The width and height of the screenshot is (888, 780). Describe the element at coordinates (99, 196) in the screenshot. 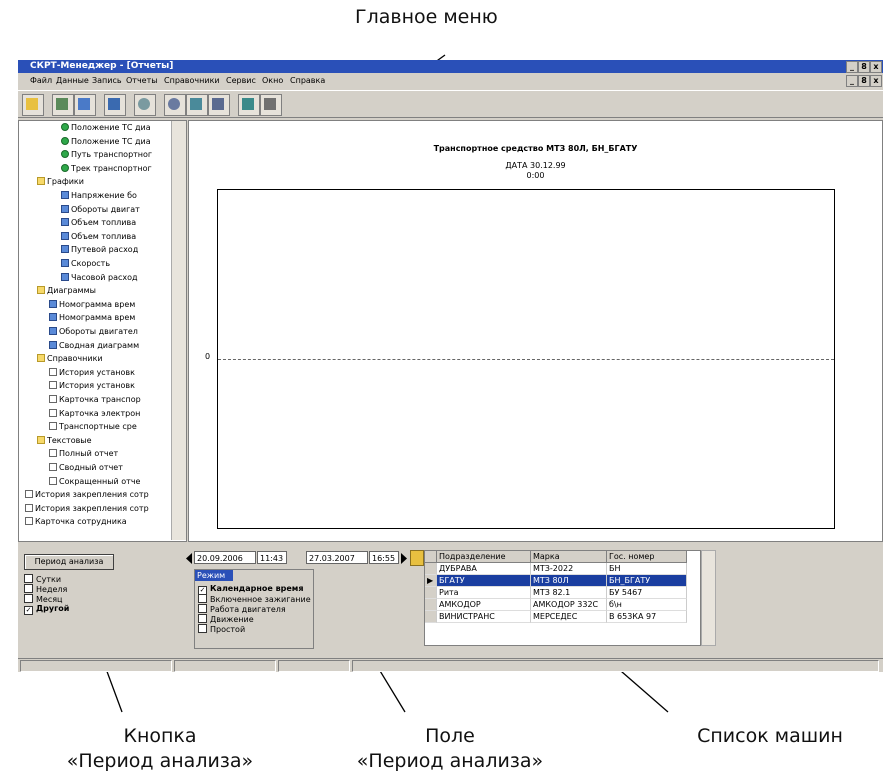

I see `tree-item: Напряжение бо` at that location.